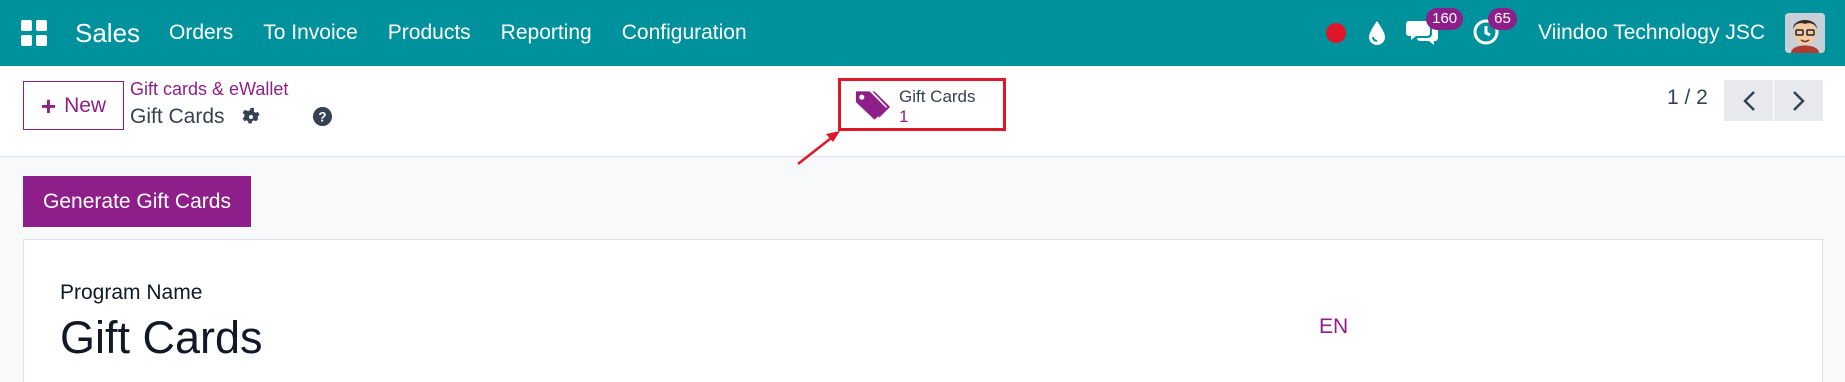  What do you see at coordinates (937, 96) in the screenshot?
I see `smart-button-label: Gift Cards` at bounding box center [937, 96].